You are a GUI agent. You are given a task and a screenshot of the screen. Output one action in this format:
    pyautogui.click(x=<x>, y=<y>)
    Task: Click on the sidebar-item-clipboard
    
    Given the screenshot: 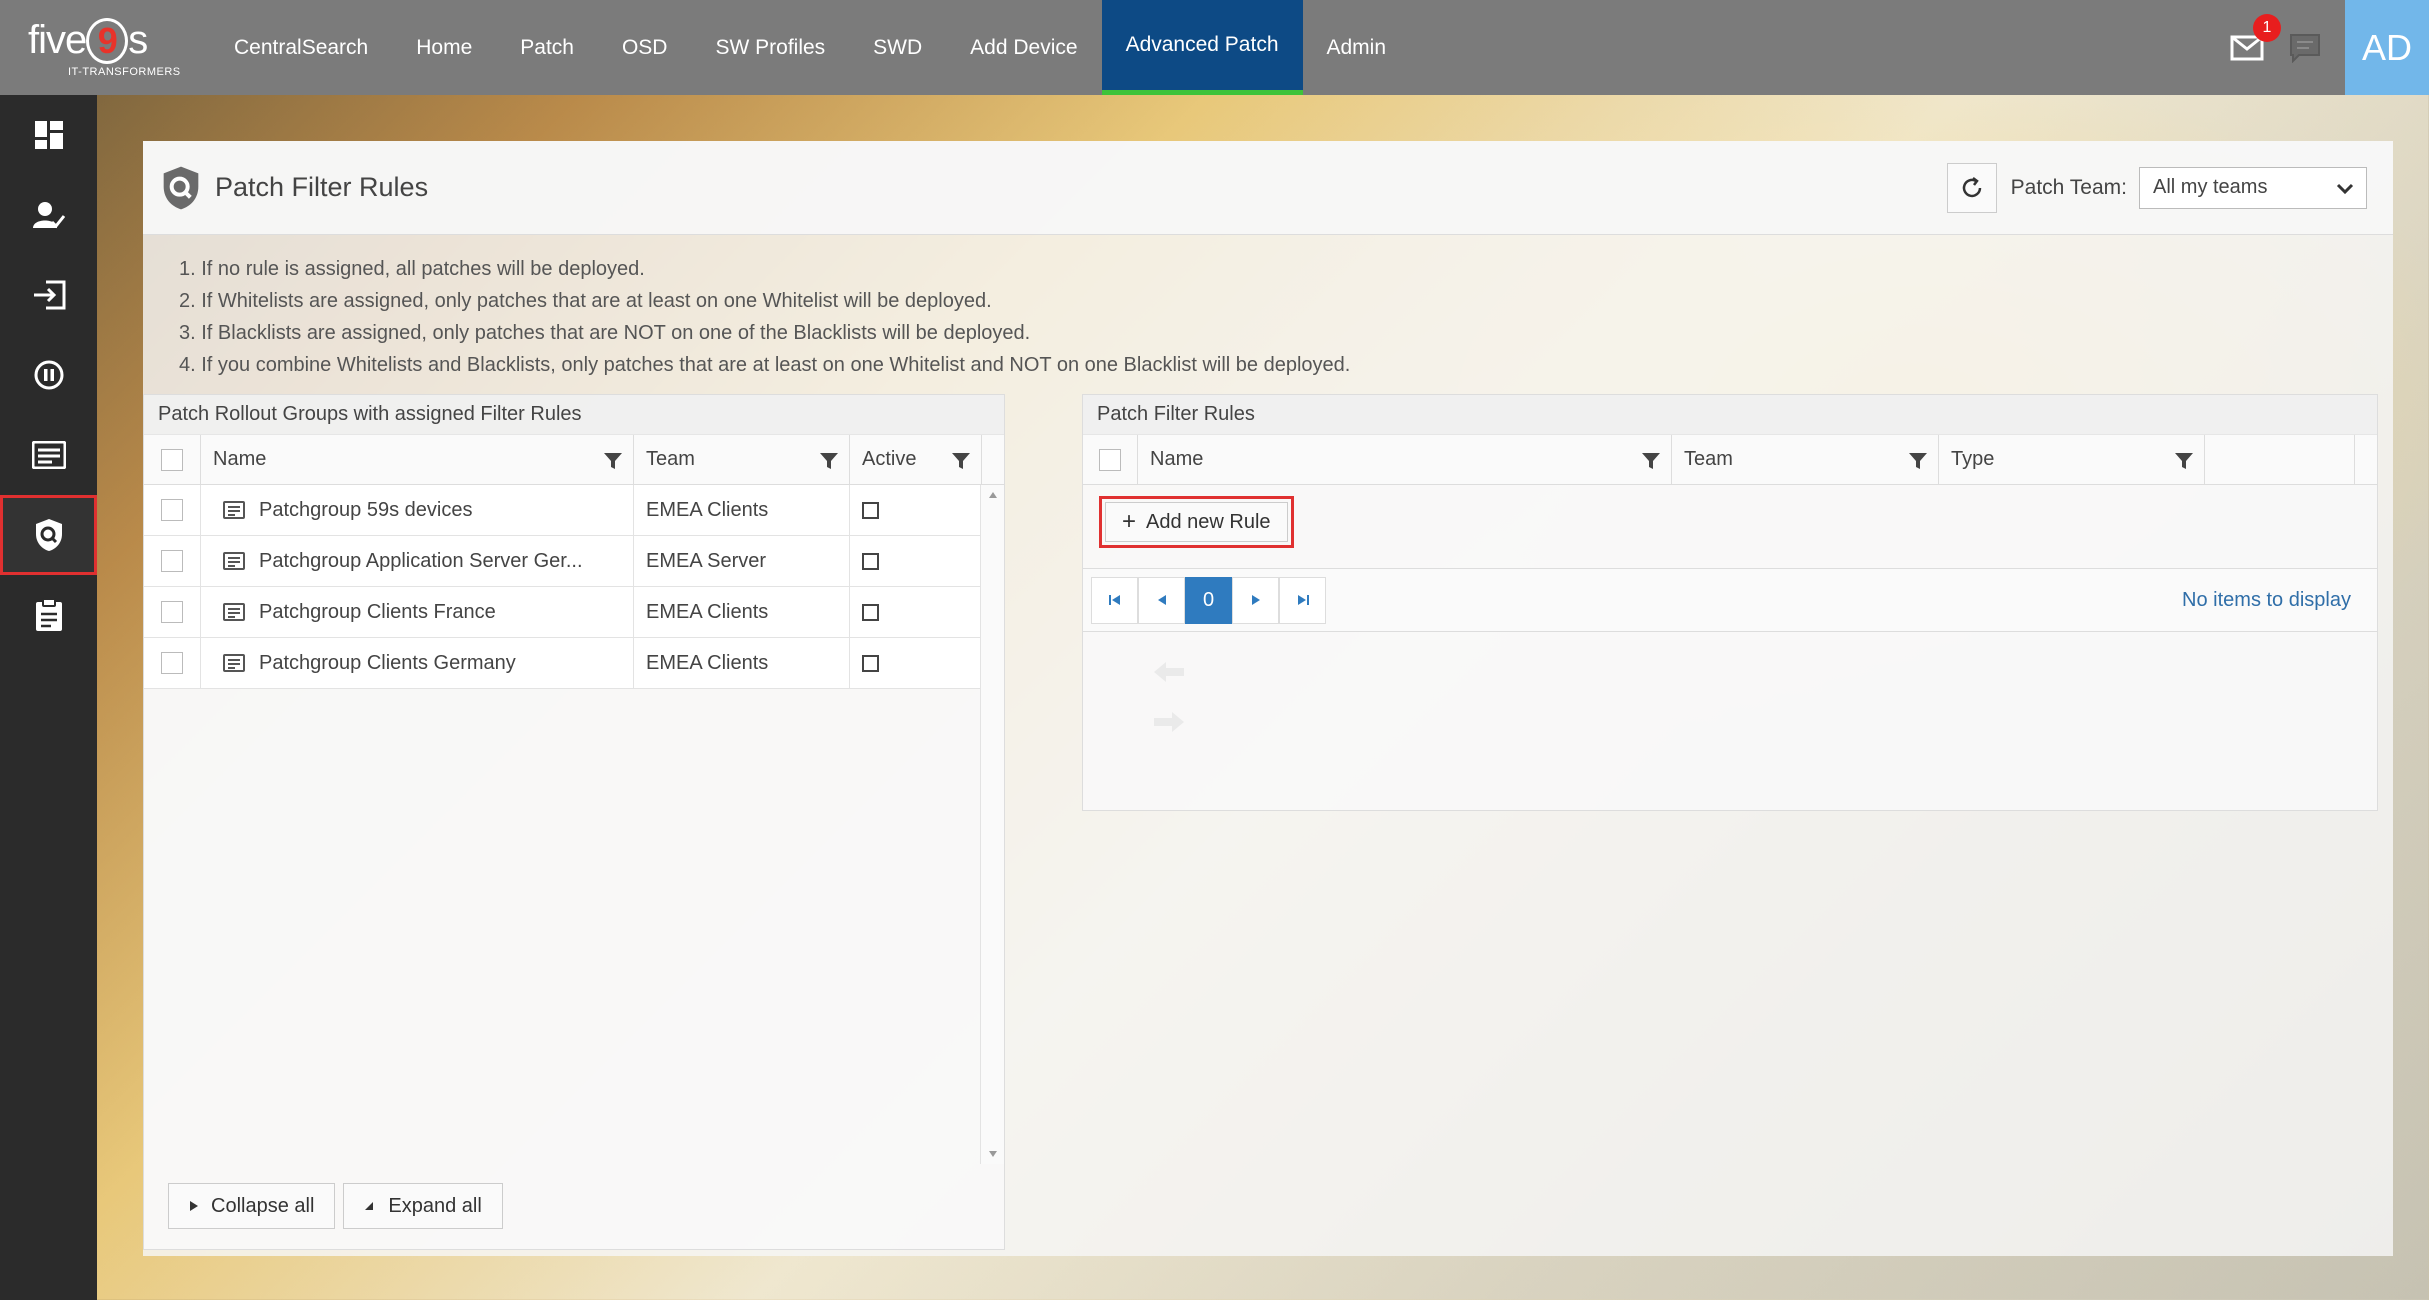 What is the action you would take?
    pyautogui.click(x=48, y=615)
    